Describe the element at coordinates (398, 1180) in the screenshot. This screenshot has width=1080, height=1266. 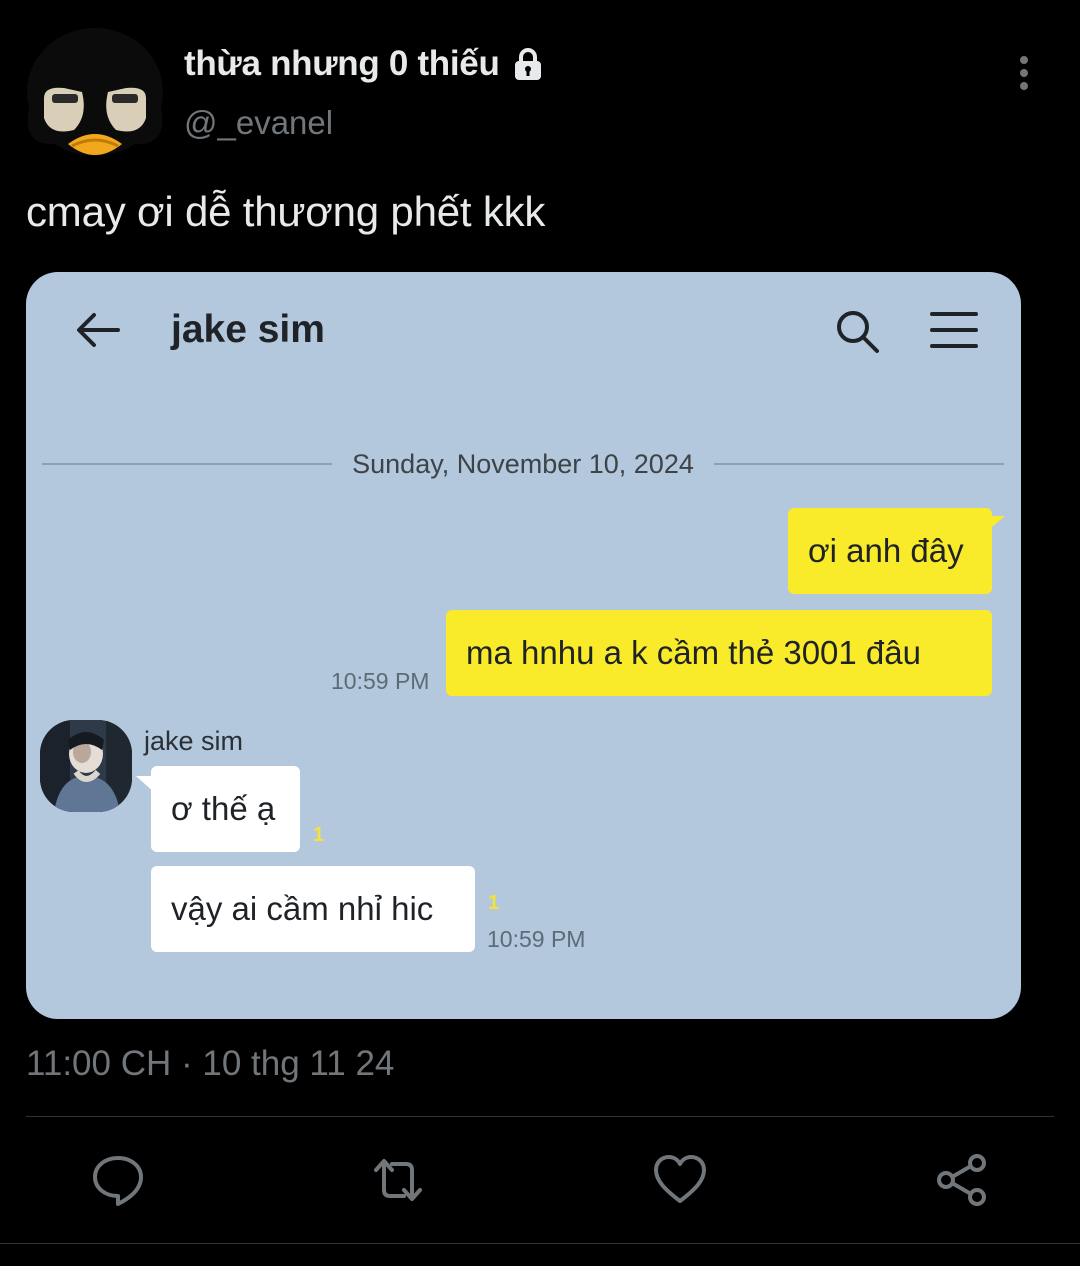
I see `retweet-icon` at that location.